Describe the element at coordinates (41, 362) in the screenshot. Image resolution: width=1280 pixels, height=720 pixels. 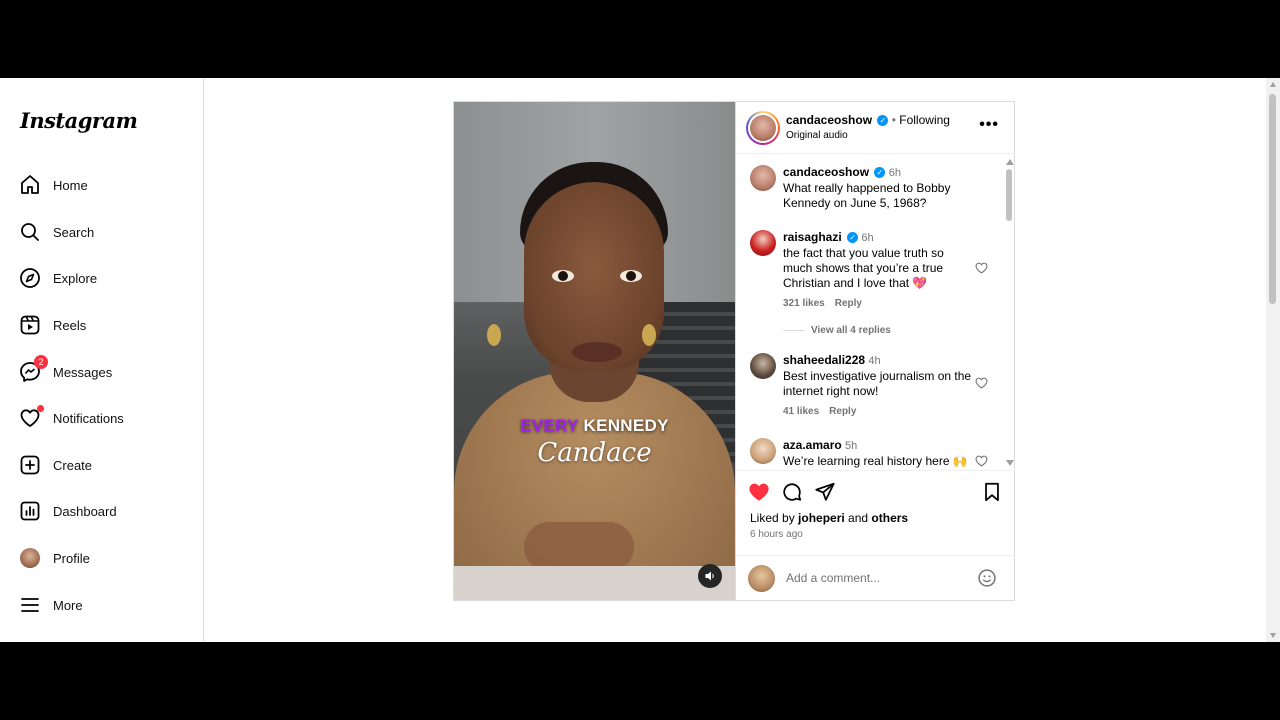
I see `messages-badge: 2` at that location.